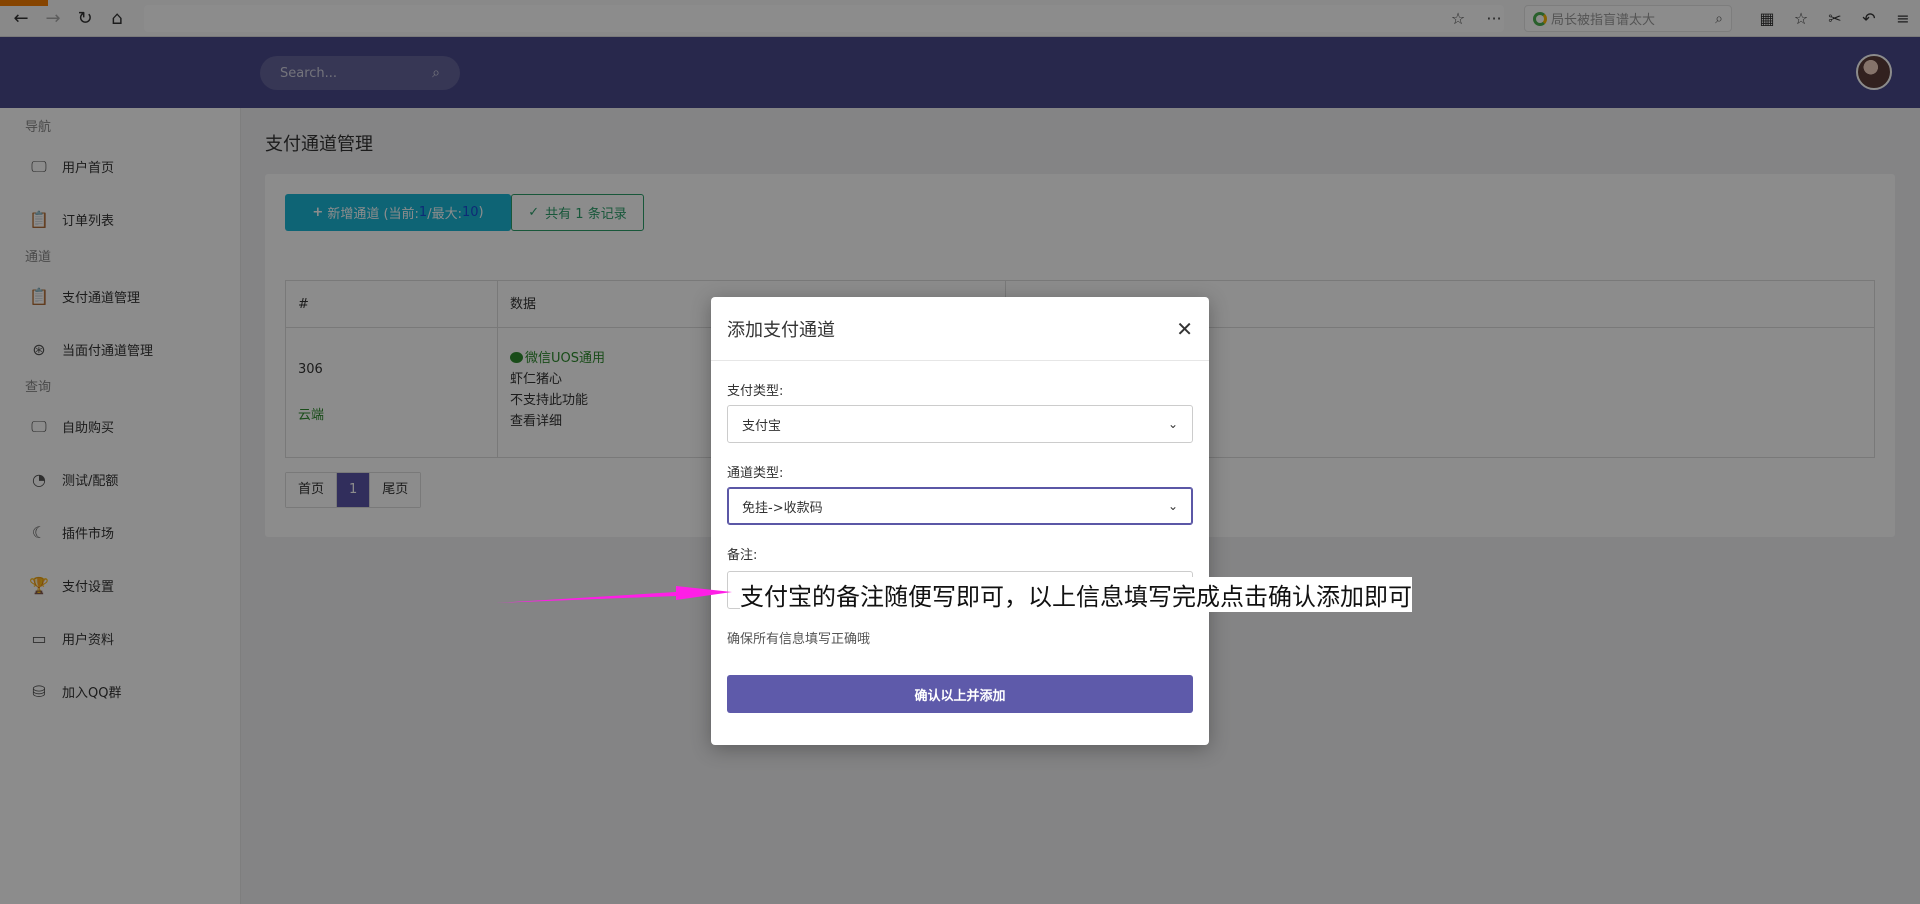 The image size is (1920, 904). I want to click on arrow-shape, so click(614, 594).